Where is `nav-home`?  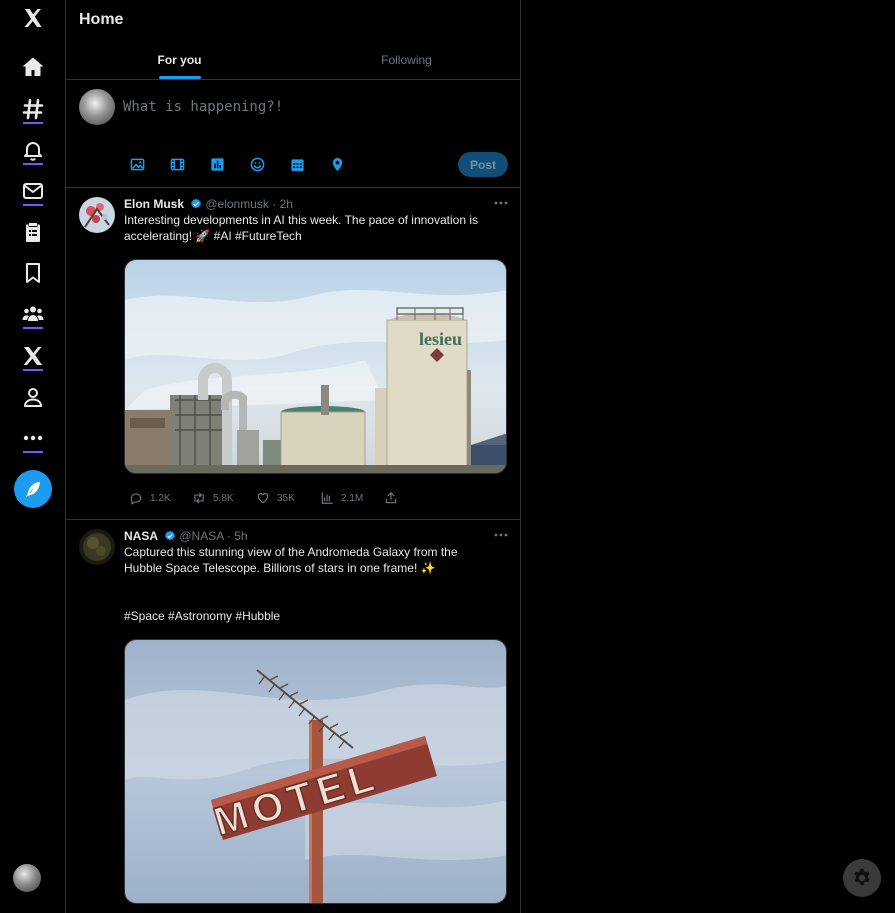
nav-home is located at coordinates (33, 67).